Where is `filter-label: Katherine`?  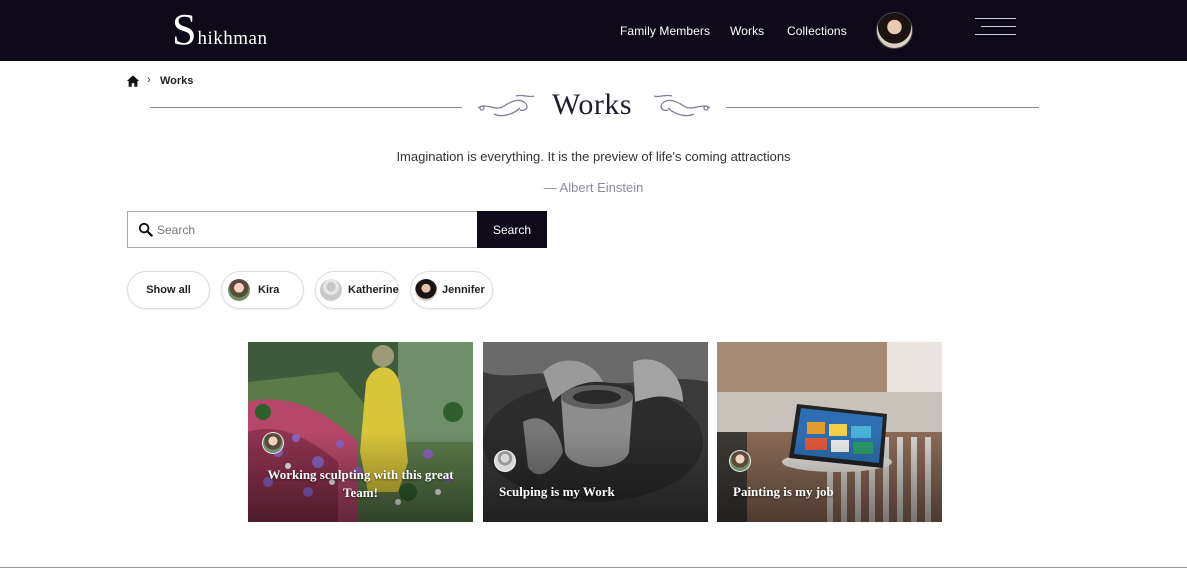
filter-label: Katherine is located at coordinates (373, 290).